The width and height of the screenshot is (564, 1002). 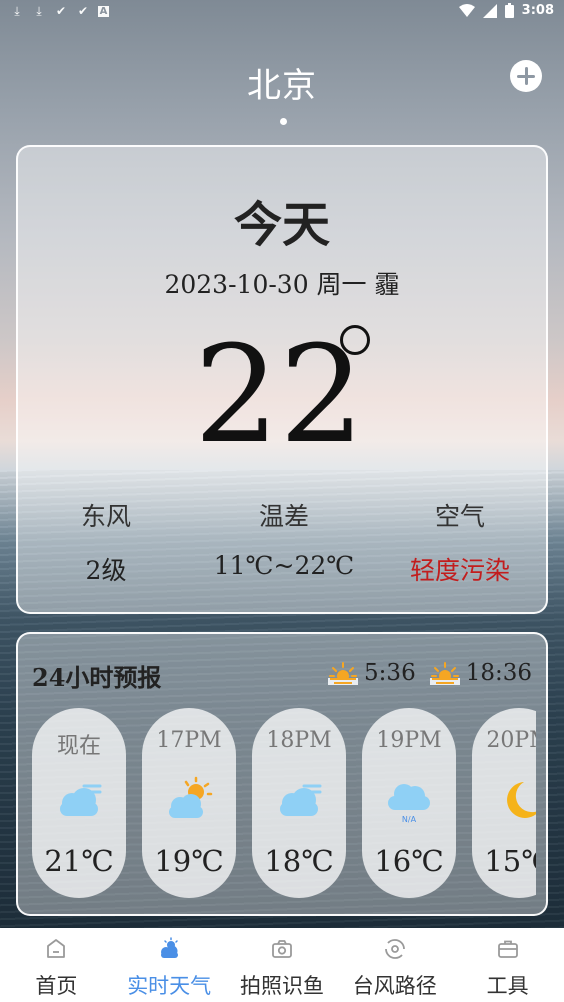 What do you see at coordinates (189, 861) in the screenshot?
I see `hour-temp: 19℃` at bounding box center [189, 861].